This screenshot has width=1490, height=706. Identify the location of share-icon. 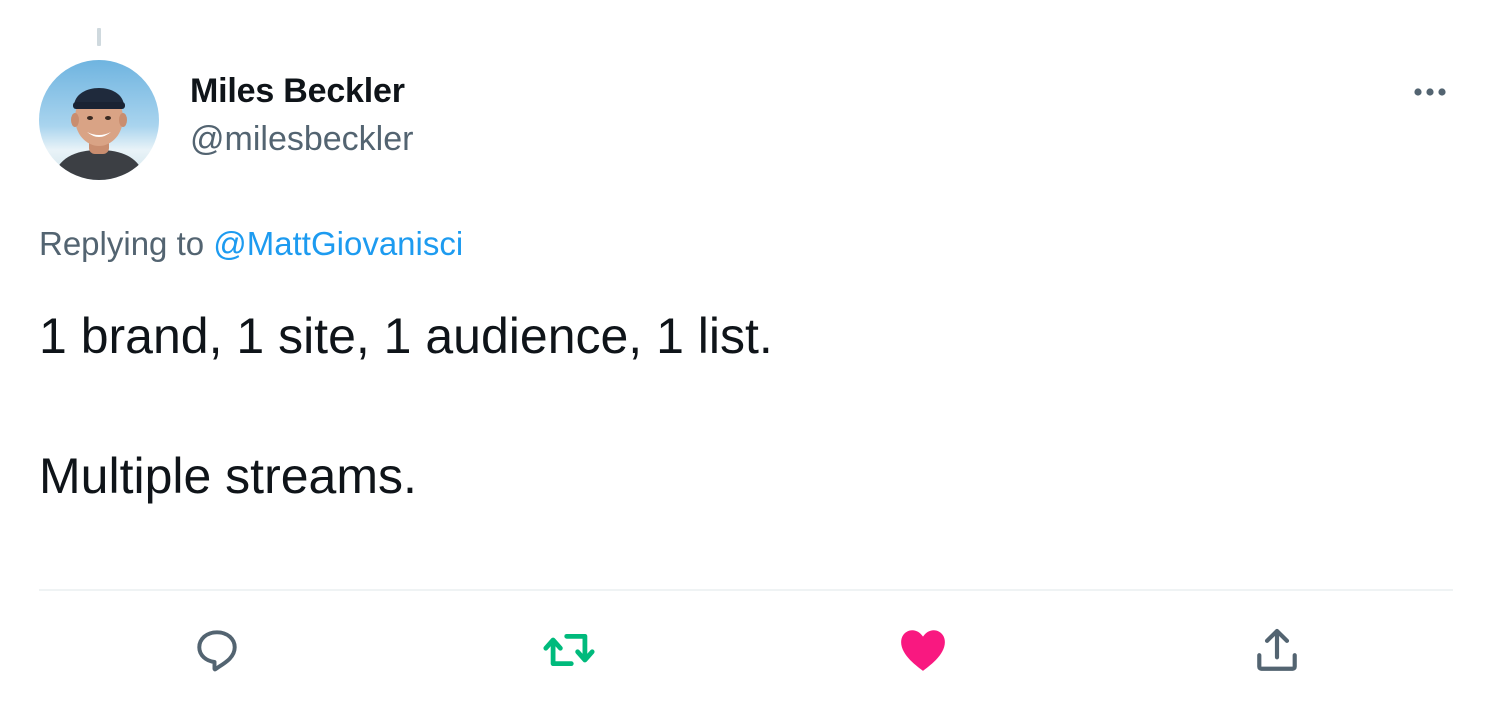
(1277, 649).